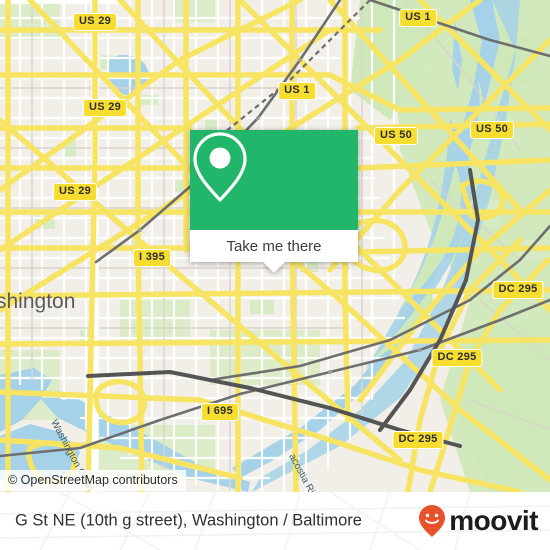  What do you see at coordinates (220, 412) in the screenshot?
I see `highway-shield: I 695` at bounding box center [220, 412].